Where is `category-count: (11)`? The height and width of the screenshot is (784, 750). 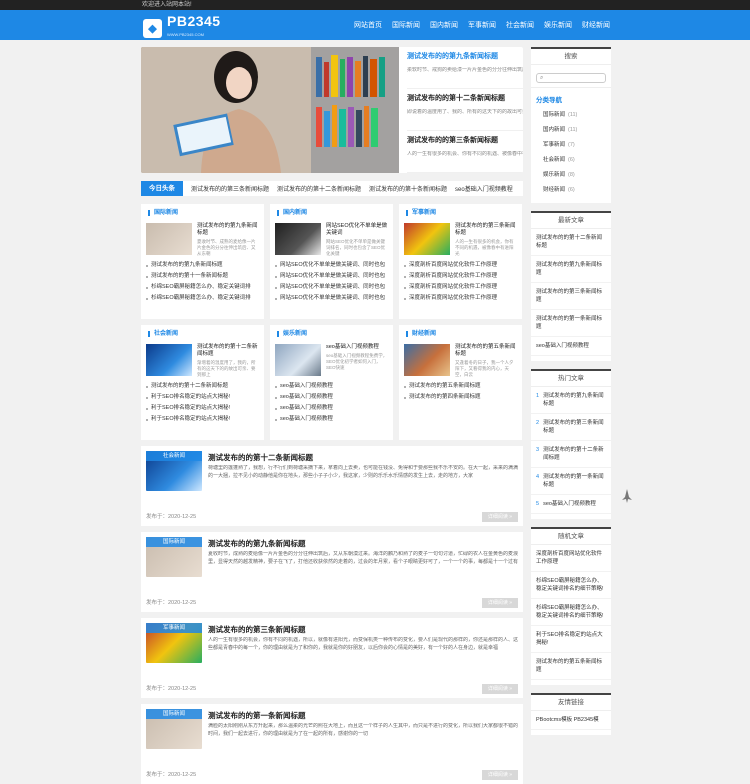
category-count: (11) is located at coordinates (573, 130).